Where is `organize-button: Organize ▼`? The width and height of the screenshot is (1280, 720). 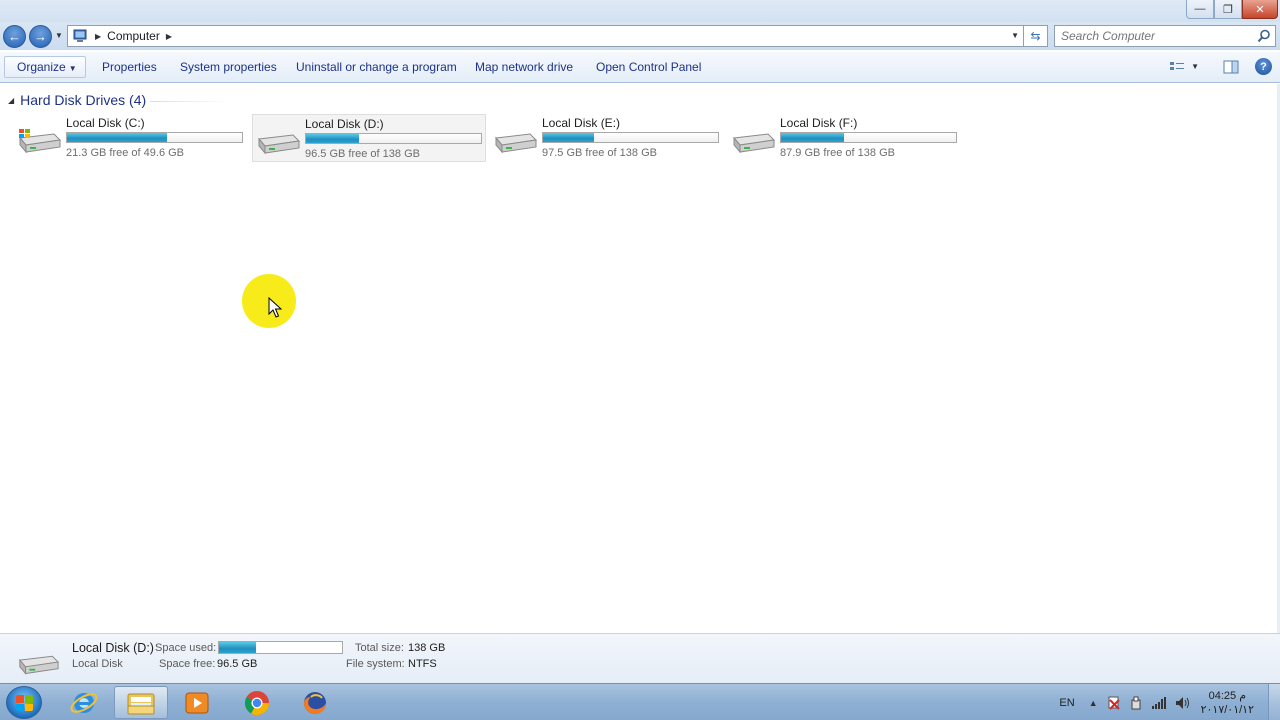
organize-button: Organize ▼ is located at coordinates (45, 67).